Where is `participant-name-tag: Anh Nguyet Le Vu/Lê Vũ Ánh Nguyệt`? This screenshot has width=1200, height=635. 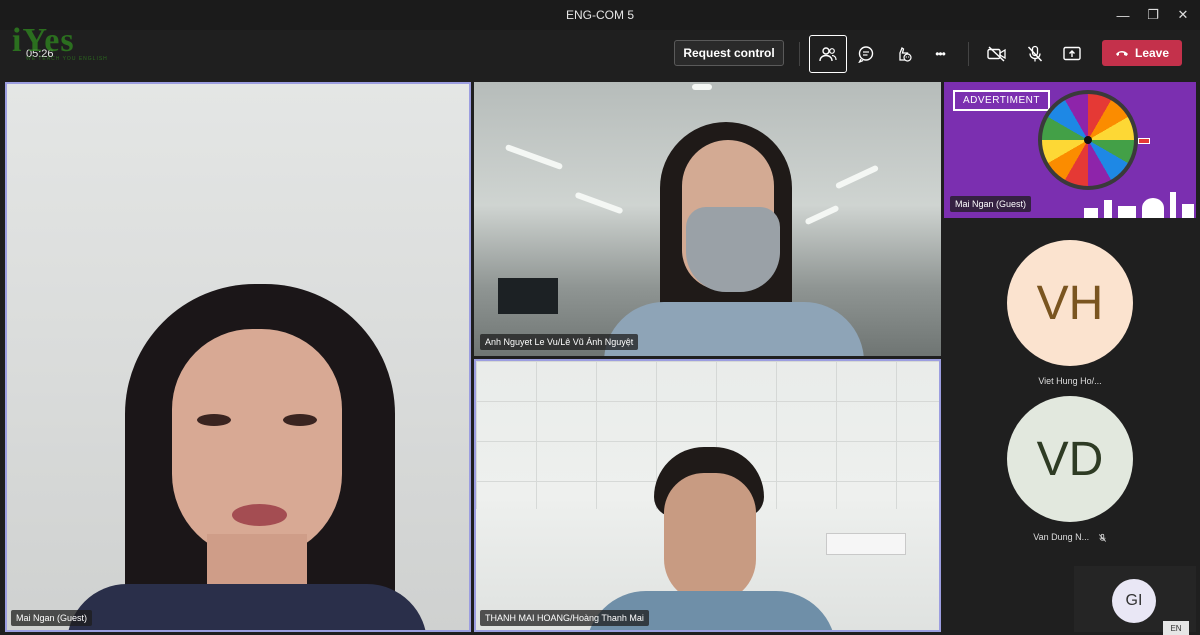 participant-name-tag: Anh Nguyet Le Vu/Lê Vũ Ánh Nguyệt is located at coordinates (559, 342).